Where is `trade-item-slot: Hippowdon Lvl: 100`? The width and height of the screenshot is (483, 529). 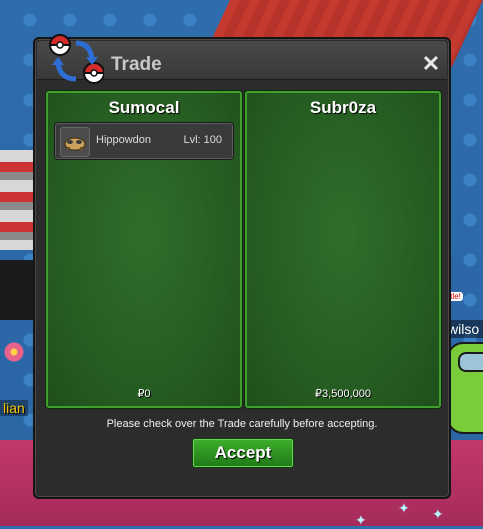
trade-item-slot: Hippowdon Lvl: 100 is located at coordinates (144, 141).